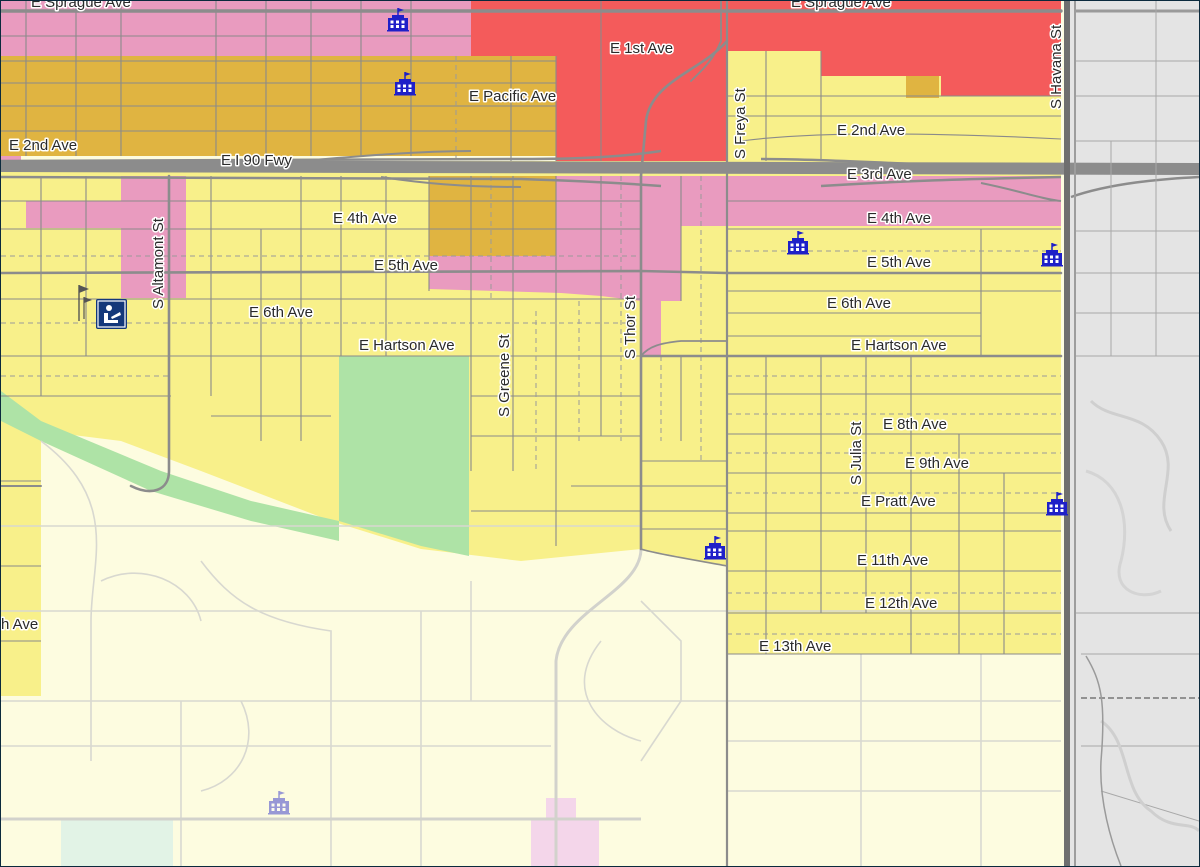 The width and height of the screenshot is (1200, 867). I want to click on label-e-6th-ave-right: E 6th Ave, so click(859, 303).